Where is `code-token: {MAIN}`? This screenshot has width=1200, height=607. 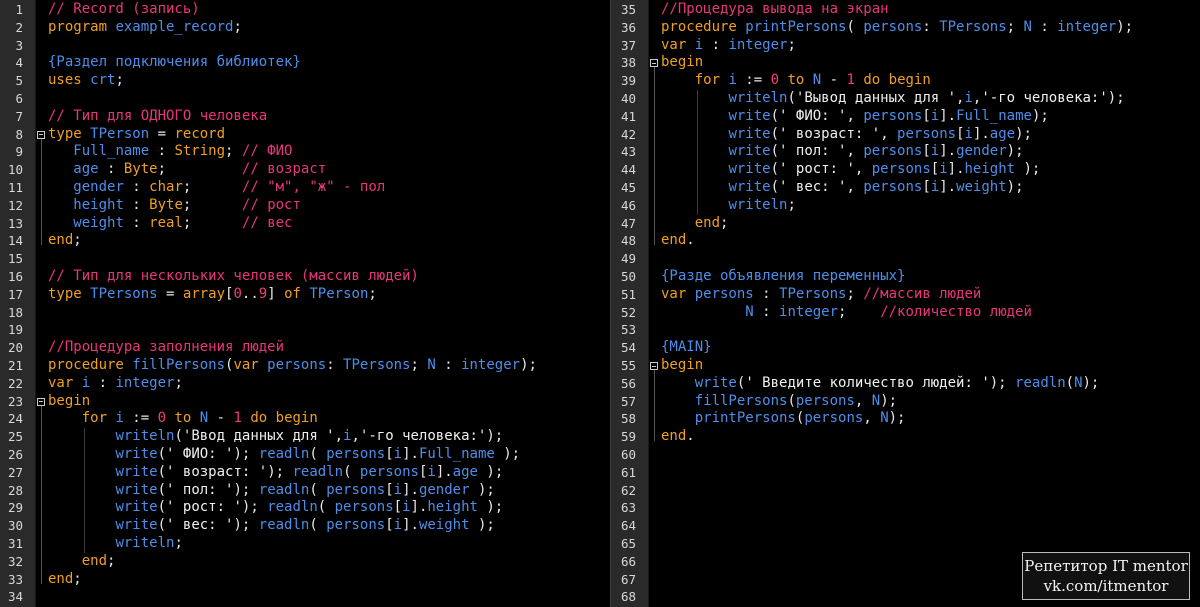 code-token: {MAIN} is located at coordinates (686, 347).